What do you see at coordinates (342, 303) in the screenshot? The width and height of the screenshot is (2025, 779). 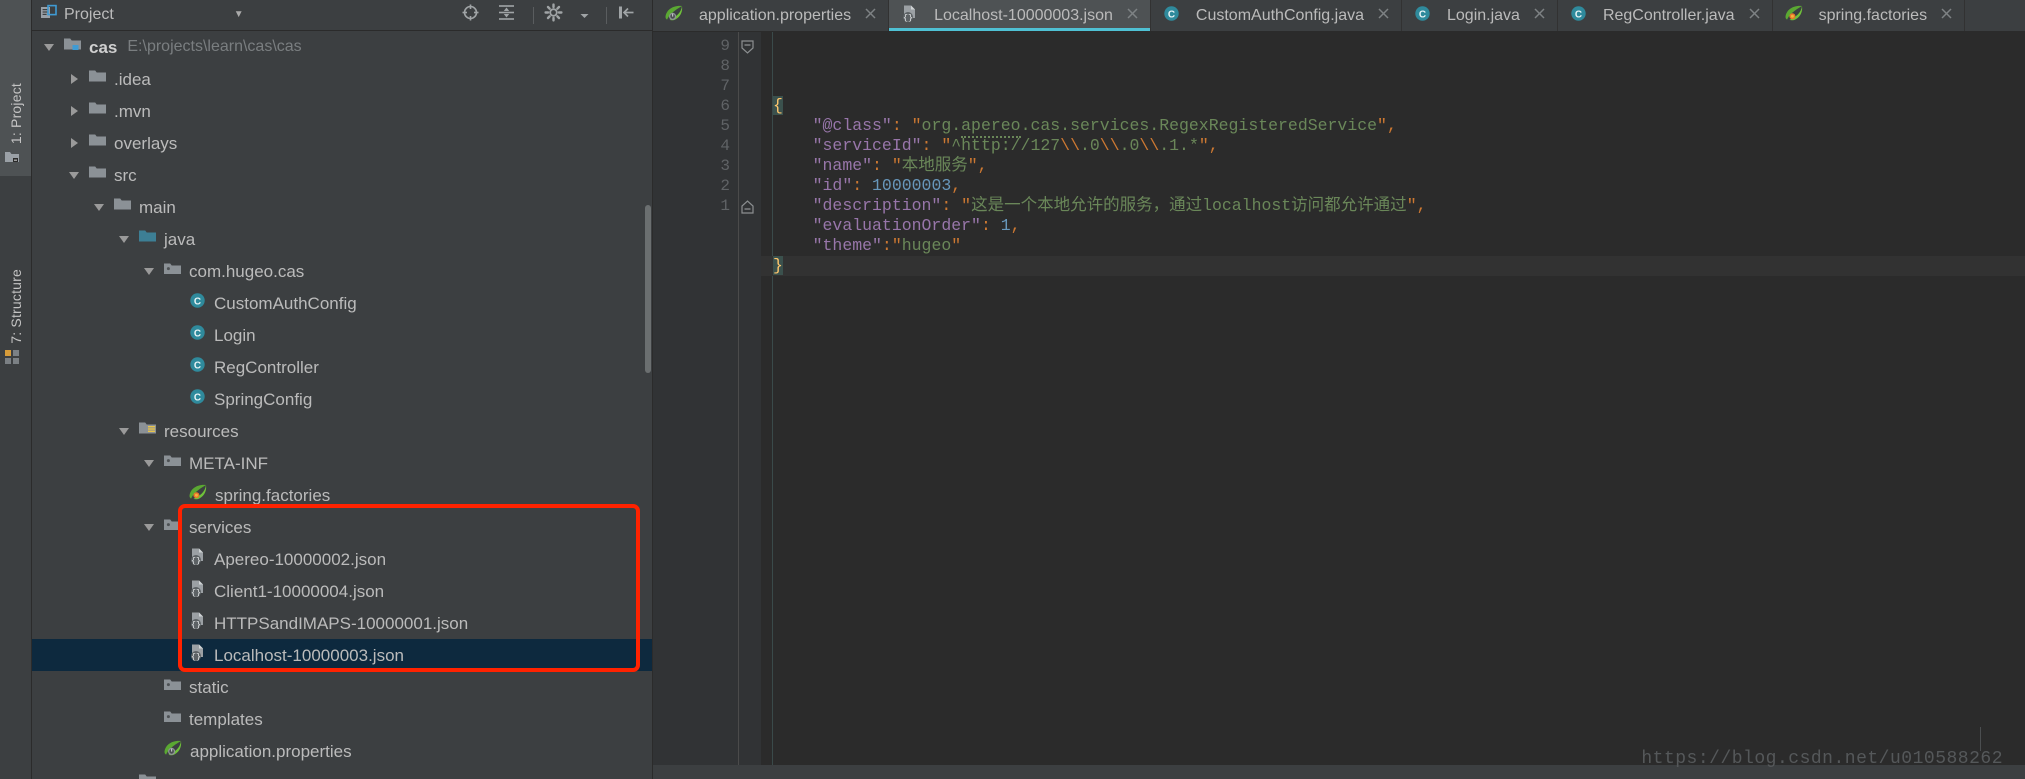 I see `tree-row: C CustomAuthConfig` at bounding box center [342, 303].